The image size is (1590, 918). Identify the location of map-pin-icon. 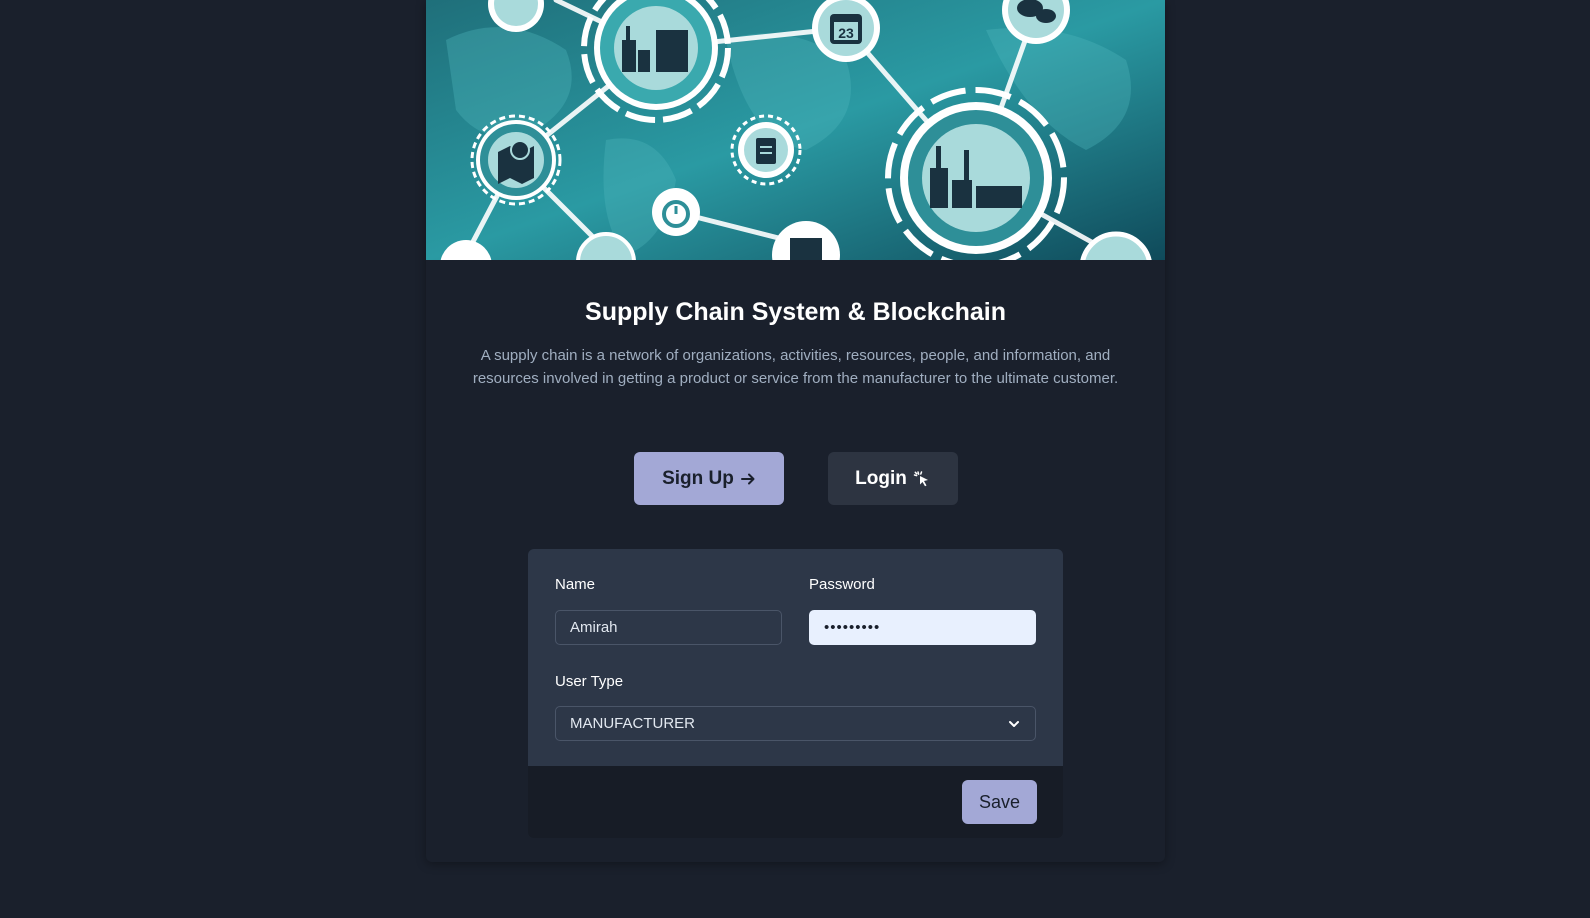
(516, 160).